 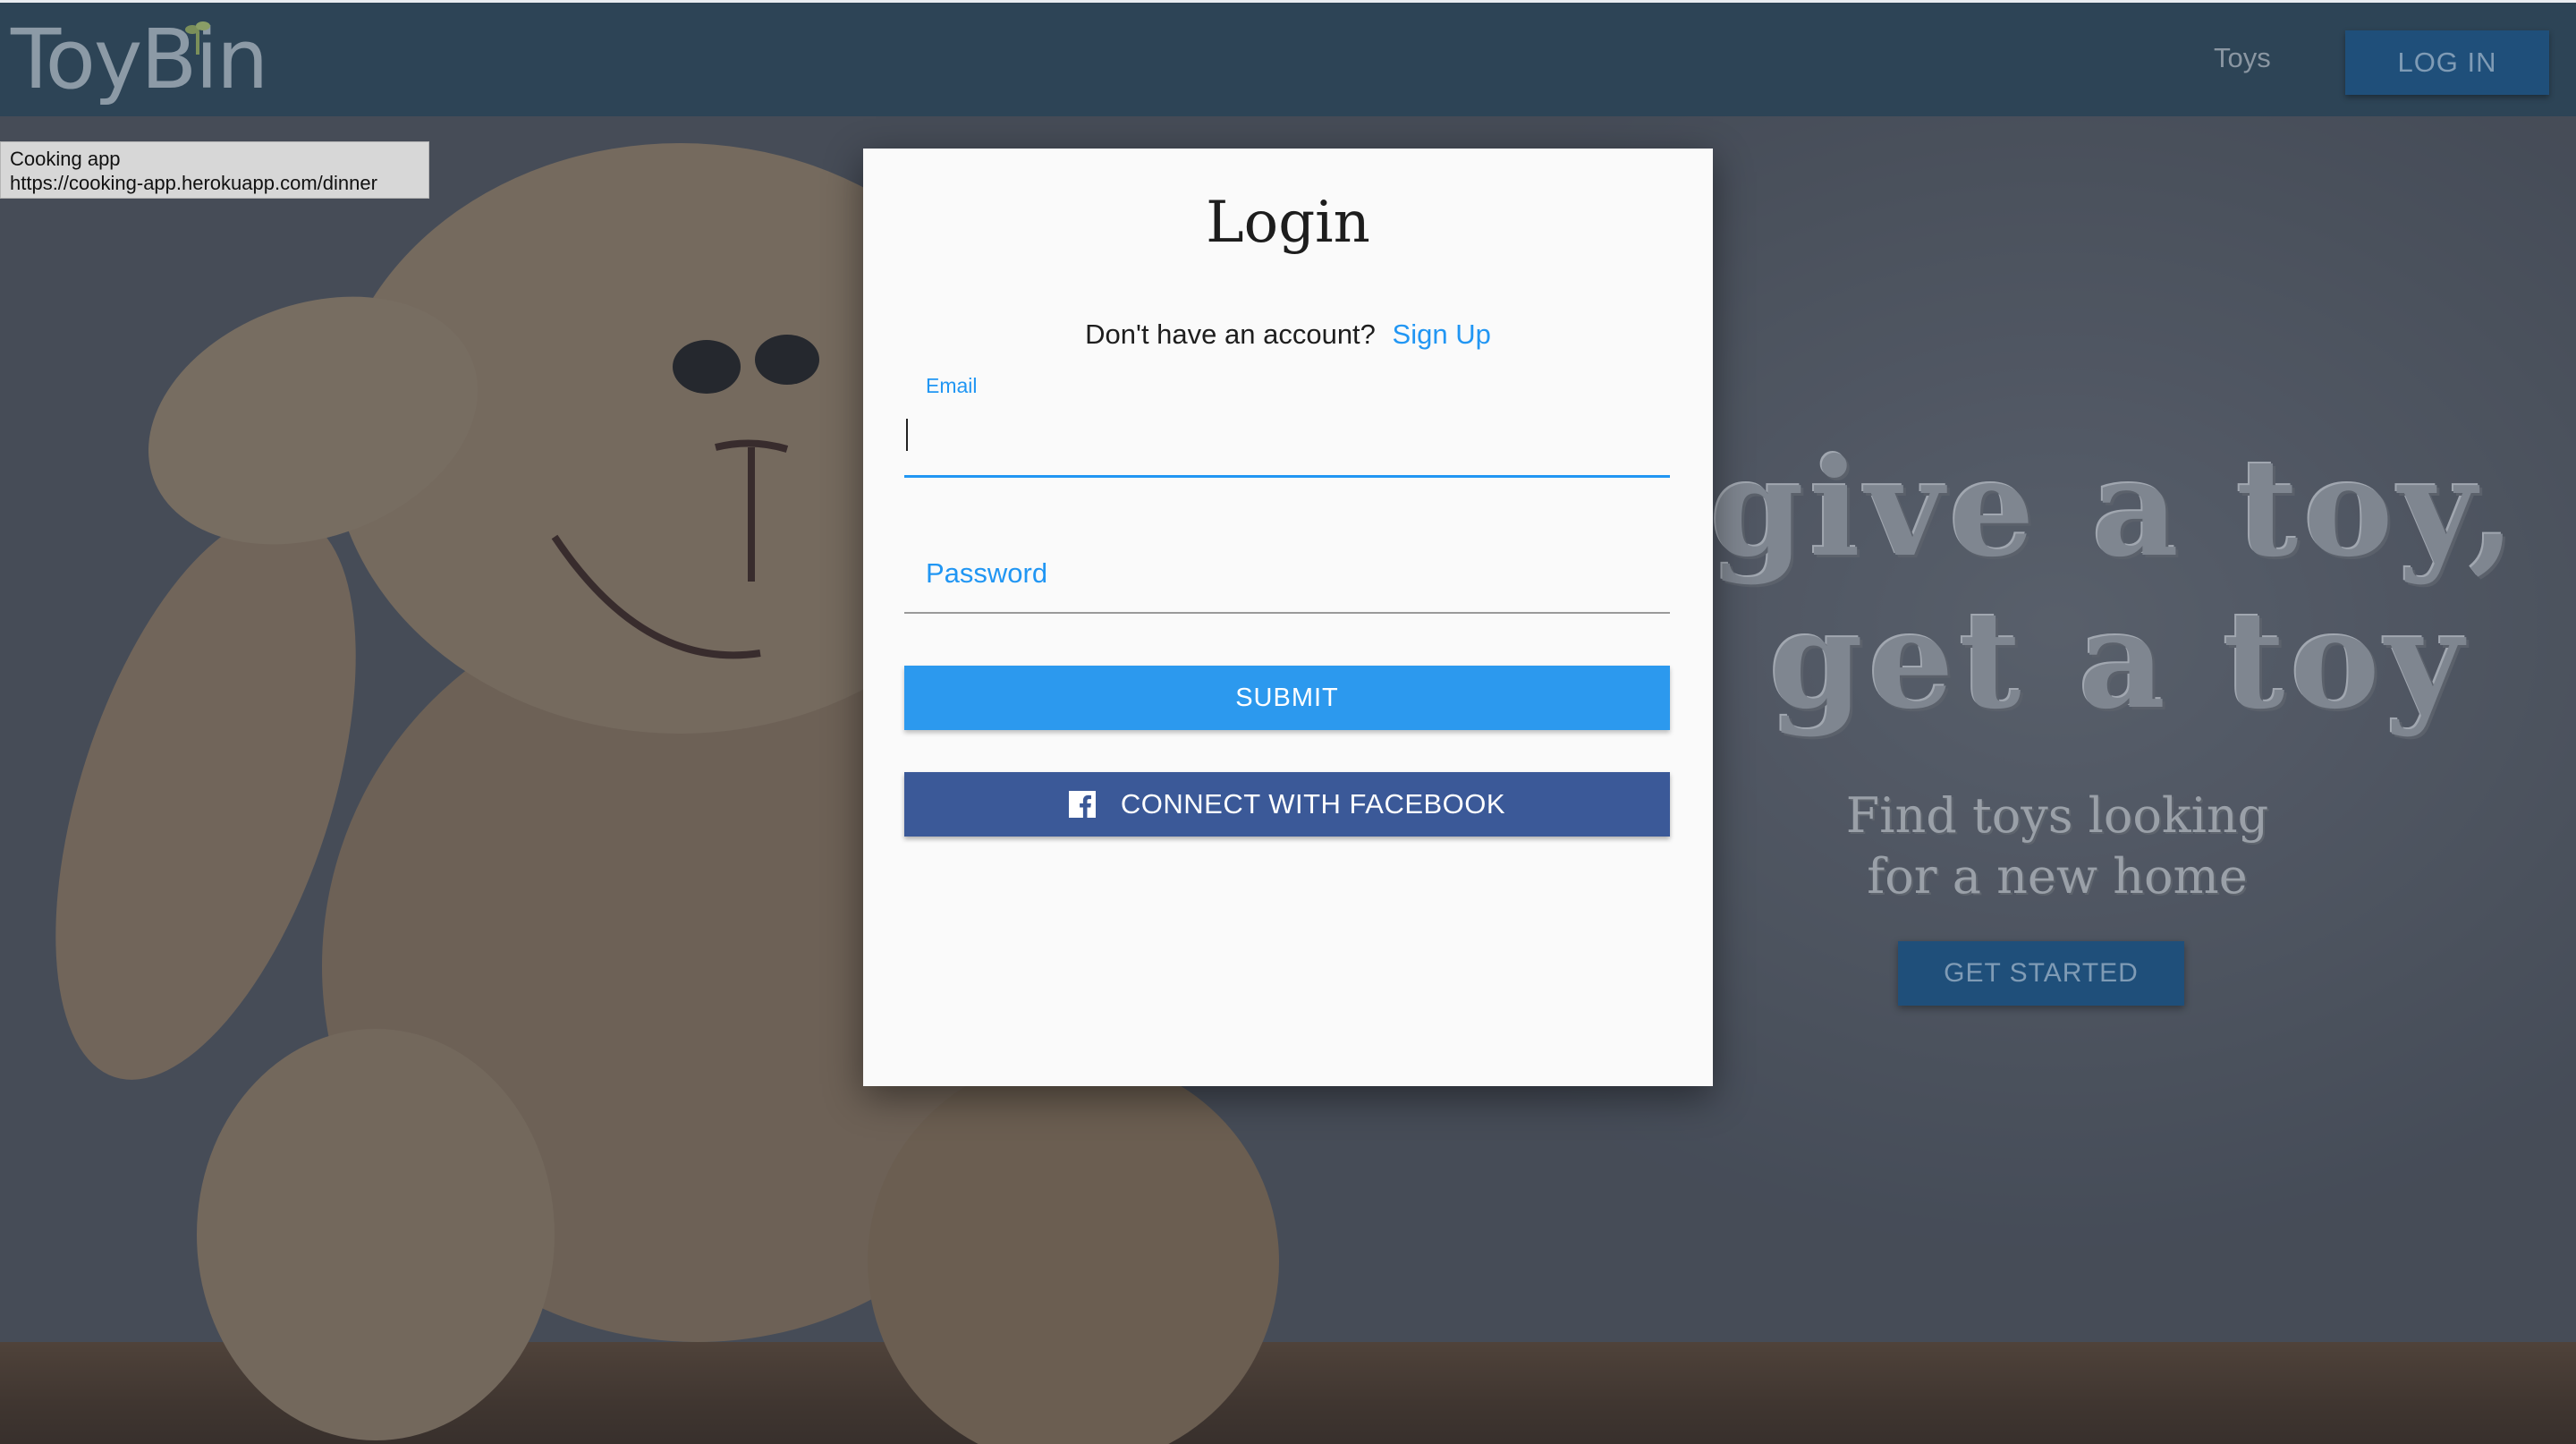 What do you see at coordinates (952, 385) in the screenshot?
I see `email-label: Email` at bounding box center [952, 385].